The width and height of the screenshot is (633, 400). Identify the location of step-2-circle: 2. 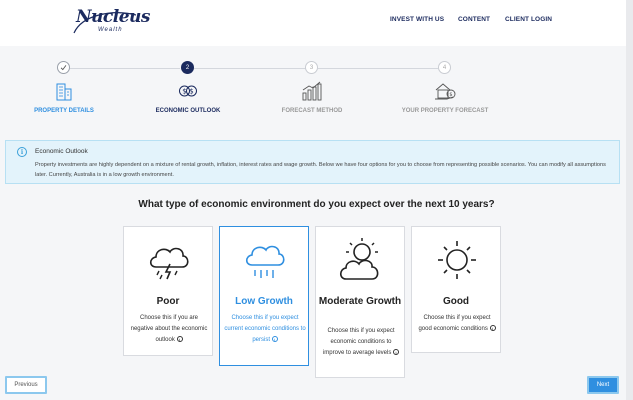
(187, 67).